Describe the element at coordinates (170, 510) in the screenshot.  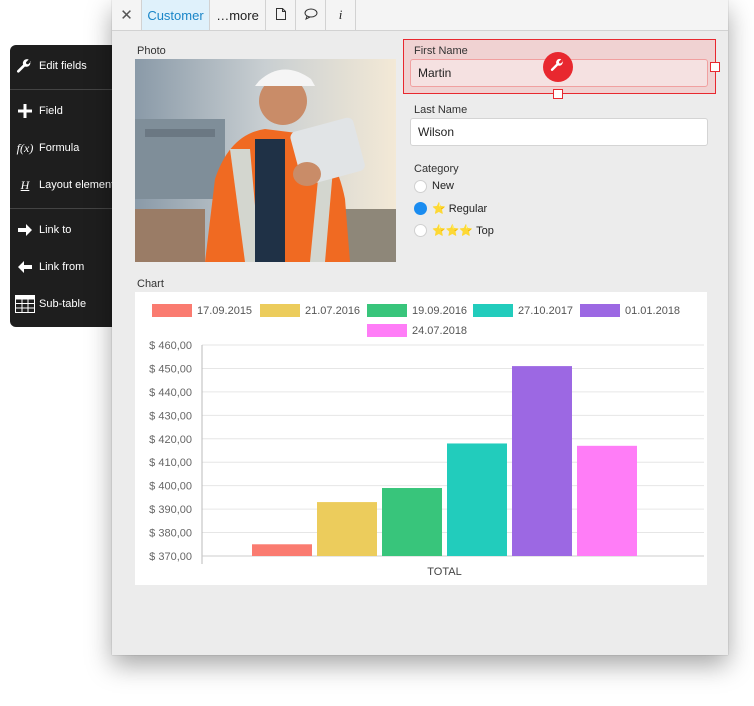
I see `y-tick-label: $ 390,00` at that location.